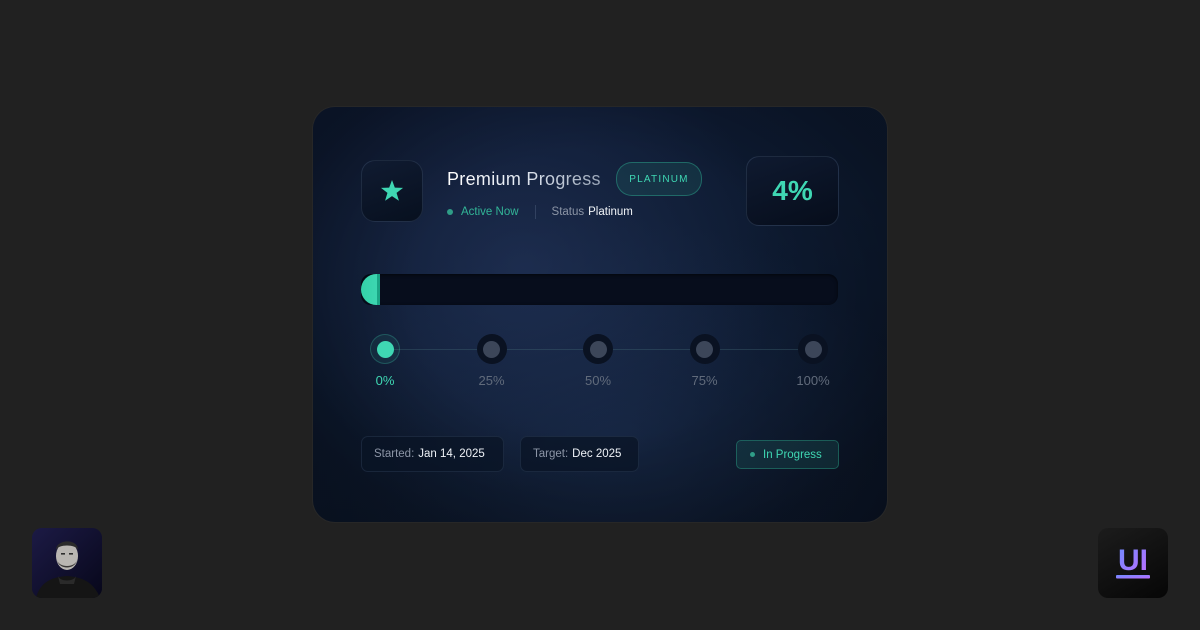  I want to click on active-status-text: Active Now, so click(490, 212).